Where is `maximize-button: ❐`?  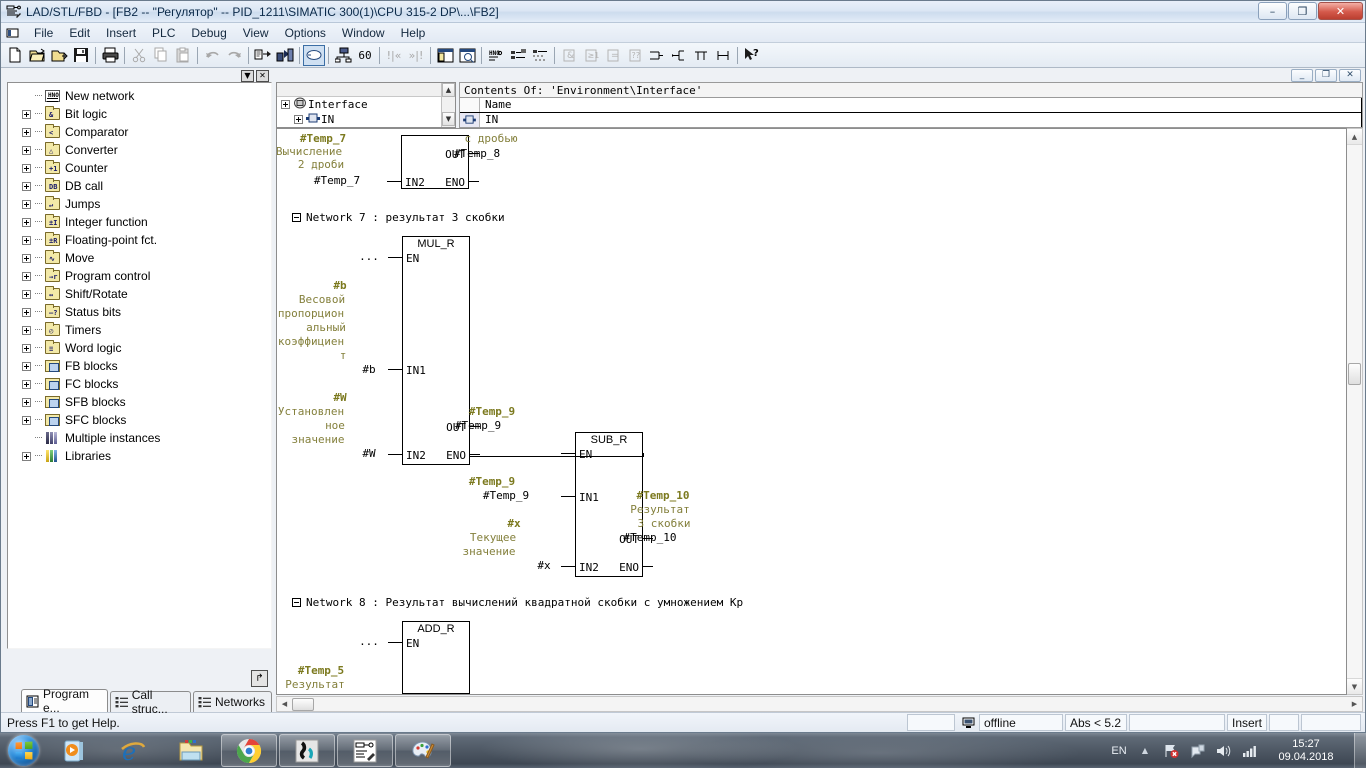 maximize-button: ❐ is located at coordinates (1302, 11).